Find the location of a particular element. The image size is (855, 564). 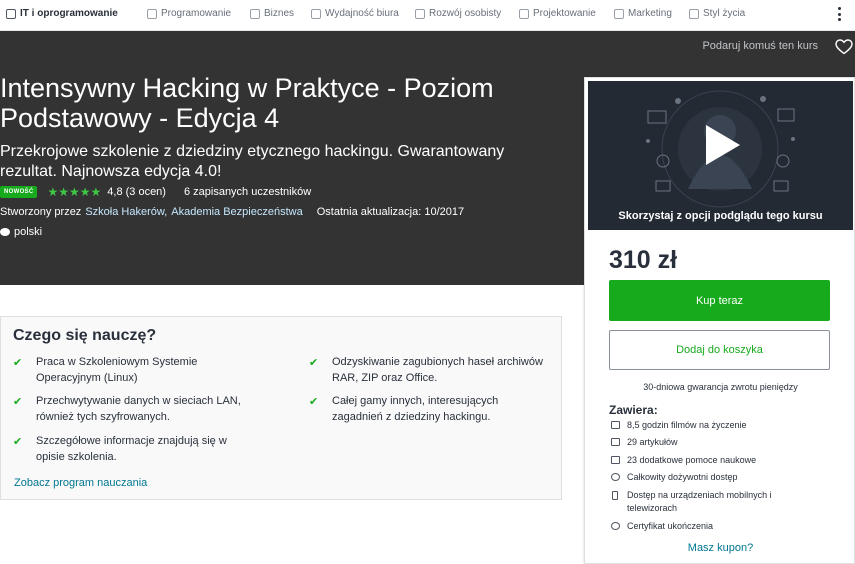

includes-title: Zawiera: is located at coordinates (633, 410).